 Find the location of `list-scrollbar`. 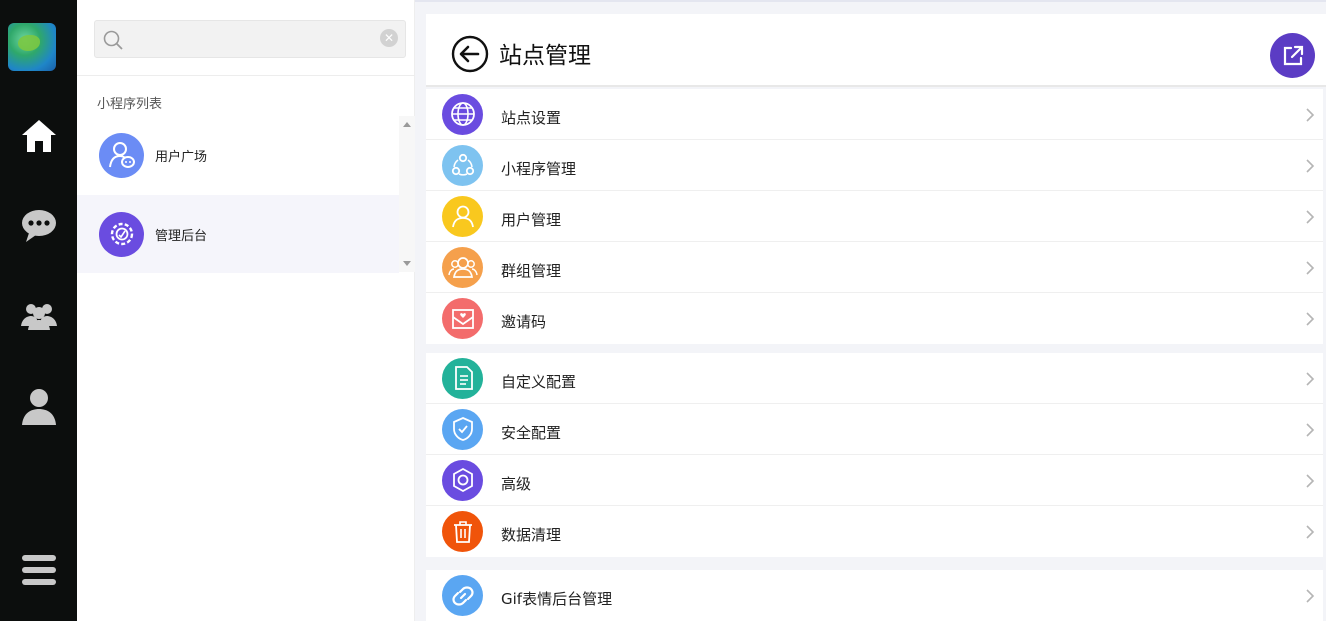

list-scrollbar is located at coordinates (407, 194).